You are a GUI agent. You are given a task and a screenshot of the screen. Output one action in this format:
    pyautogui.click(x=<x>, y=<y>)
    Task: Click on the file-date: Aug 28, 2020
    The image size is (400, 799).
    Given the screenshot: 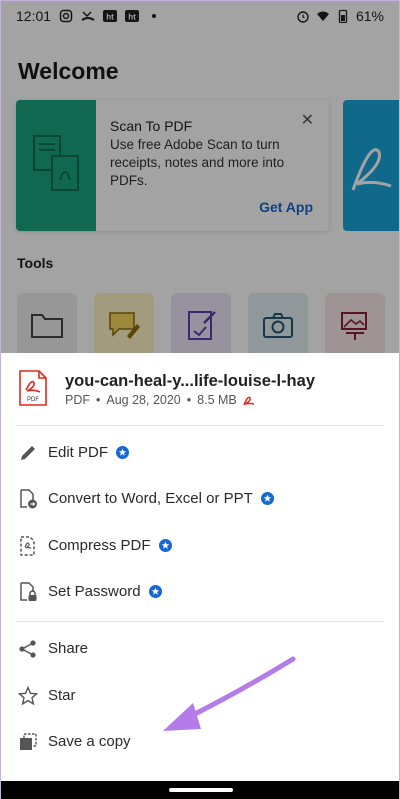 What is the action you would take?
    pyautogui.click(x=143, y=400)
    